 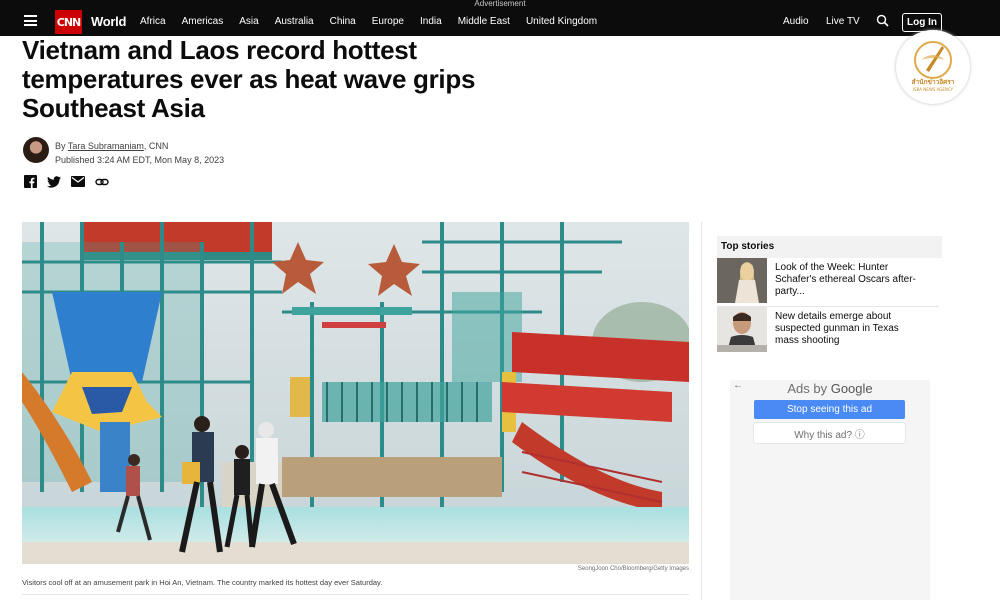 I want to click on rail-divider, so click(x=701, y=411).